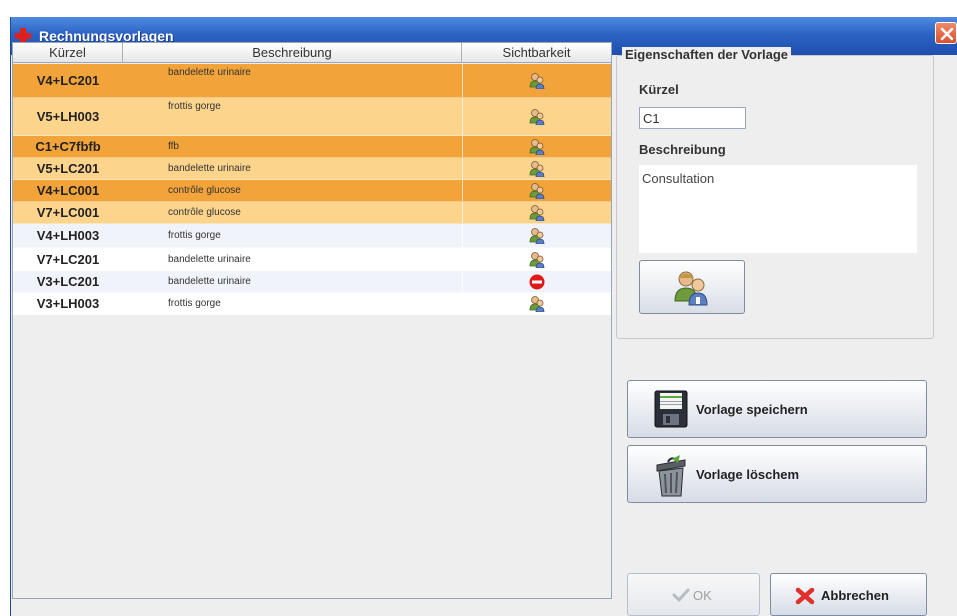 The image size is (957, 616). I want to click on ok-label: OK, so click(702, 595).